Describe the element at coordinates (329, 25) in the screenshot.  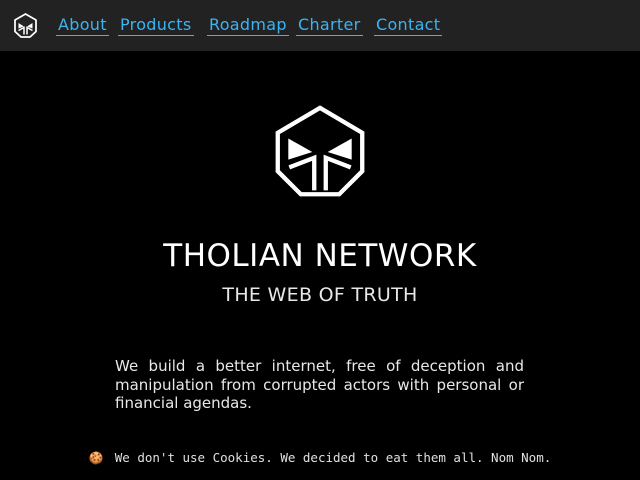
I see `nav-link-charter: Charter` at that location.